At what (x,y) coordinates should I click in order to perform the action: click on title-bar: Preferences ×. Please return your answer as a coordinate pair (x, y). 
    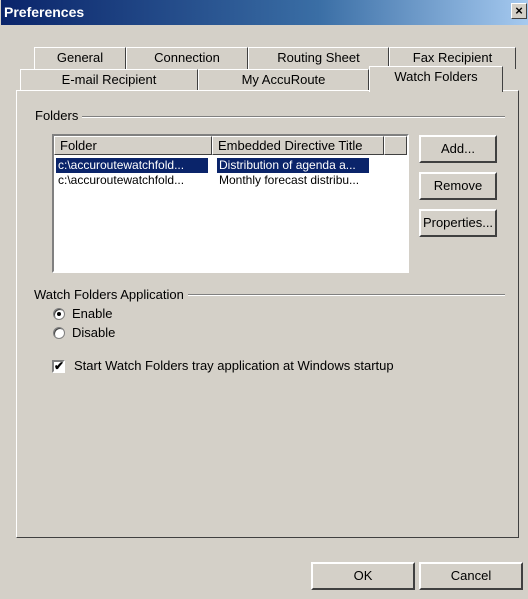
    Looking at the image, I should click on (264, 12).